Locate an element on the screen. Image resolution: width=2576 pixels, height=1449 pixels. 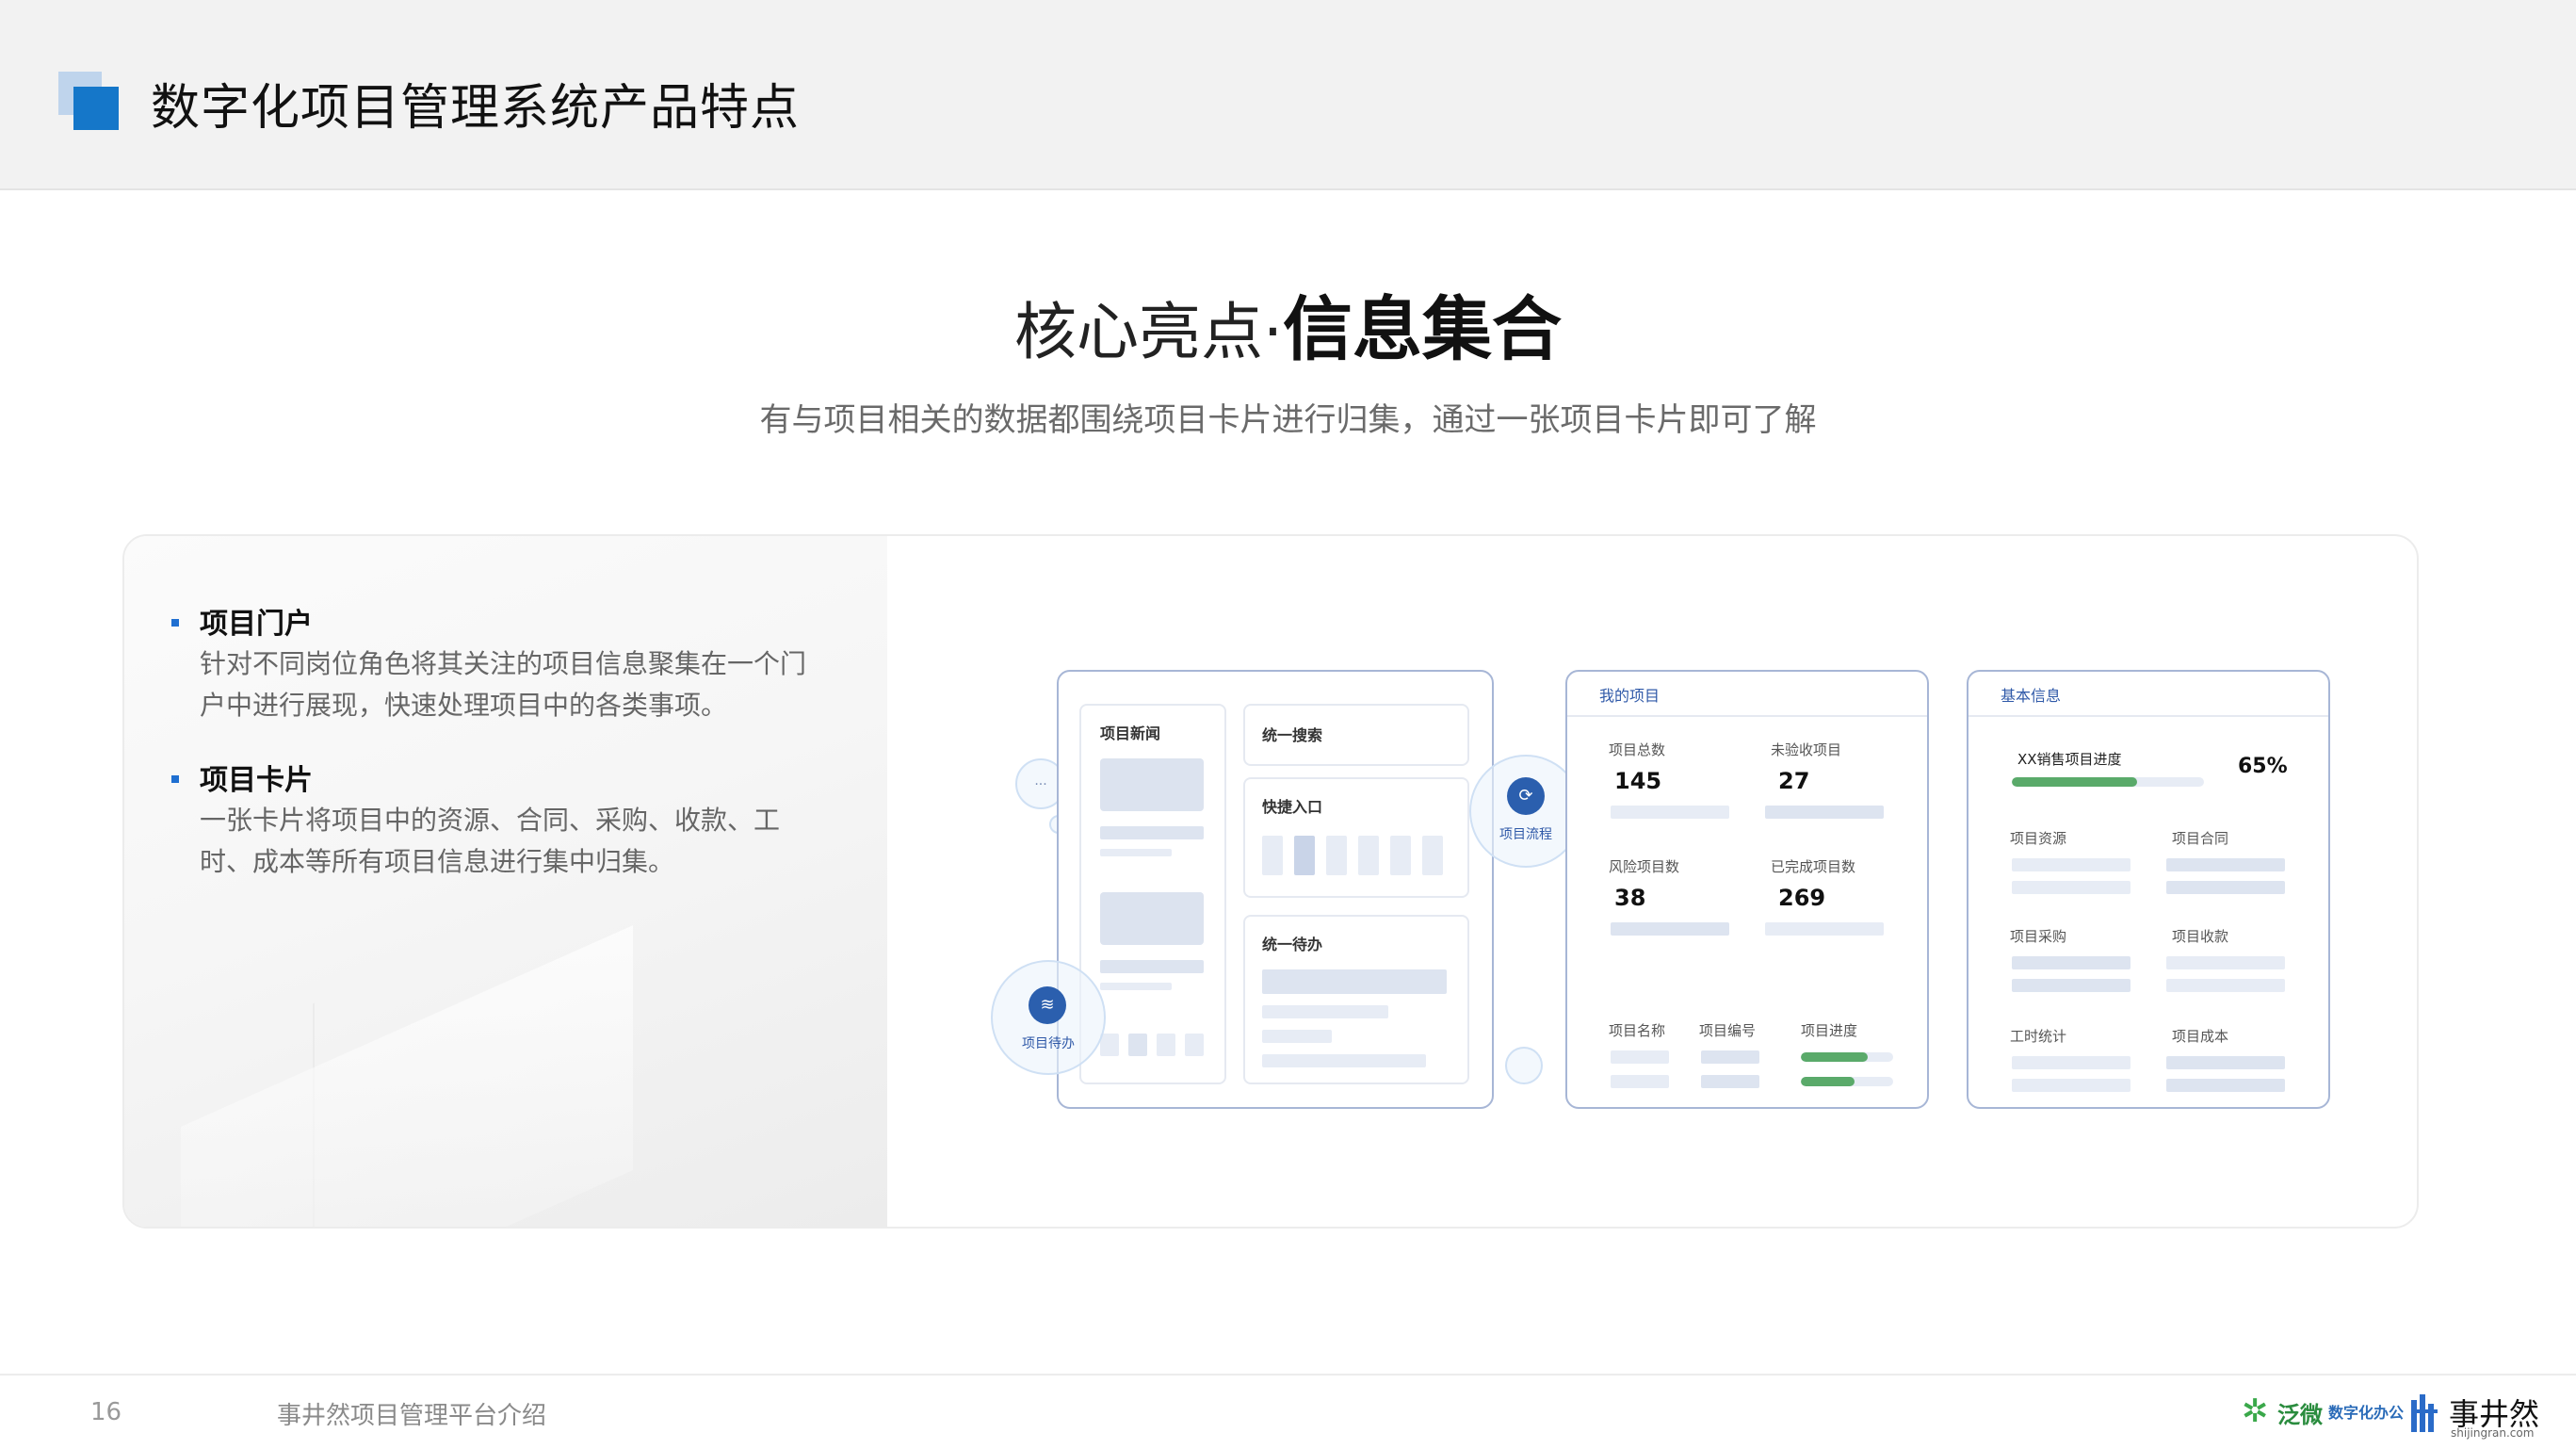
search-panel: 统一搜索 is located at coordinates (1356, 735).